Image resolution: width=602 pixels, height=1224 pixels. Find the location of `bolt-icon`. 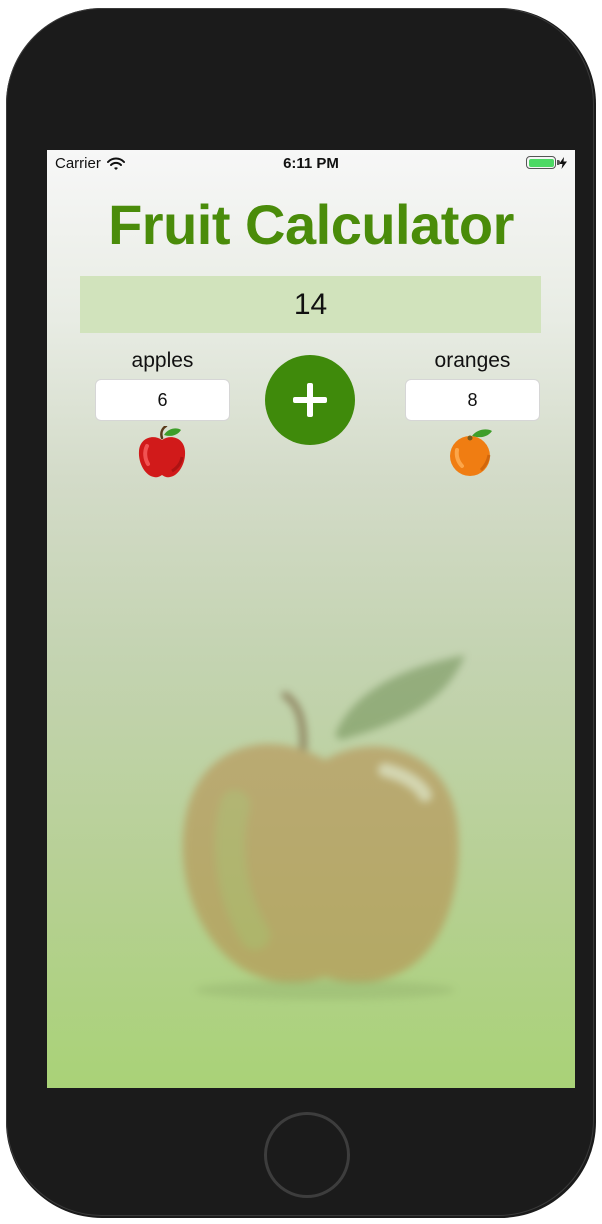

bolt-icon is located at coordinates (563, 162).